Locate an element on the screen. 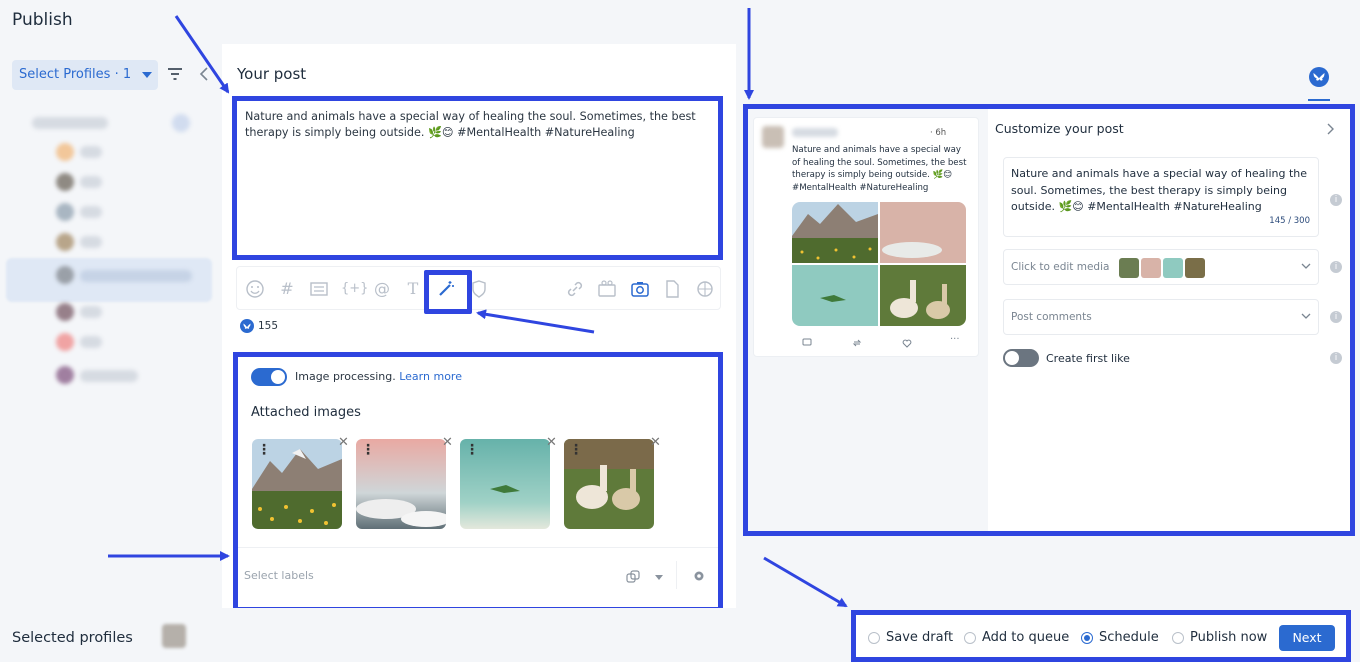 The height and width of the screenshot is (662, 1360). select-profiles-label: Select Profiles · 1 is located at coordinates (75, 74).